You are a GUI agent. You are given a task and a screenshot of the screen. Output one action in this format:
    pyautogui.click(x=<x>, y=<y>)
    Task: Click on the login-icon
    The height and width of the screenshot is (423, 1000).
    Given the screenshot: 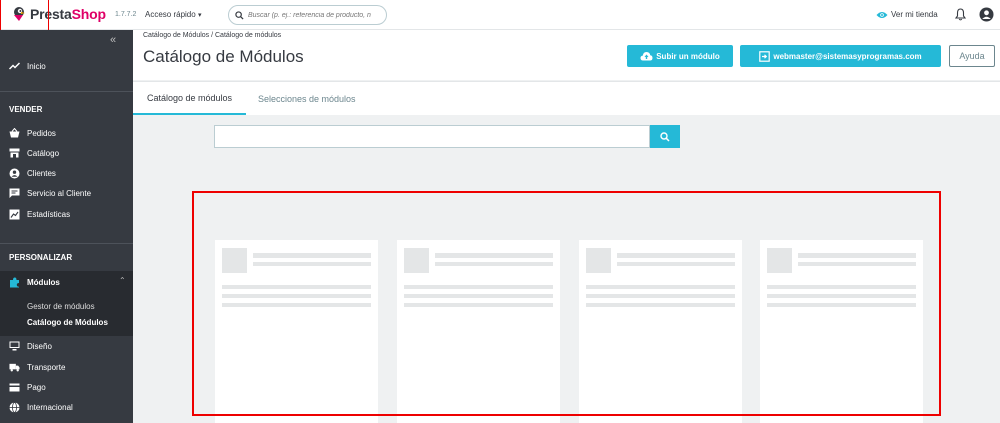 What is the action you would take?
    pyautogui.click(x=765, y=56)
    